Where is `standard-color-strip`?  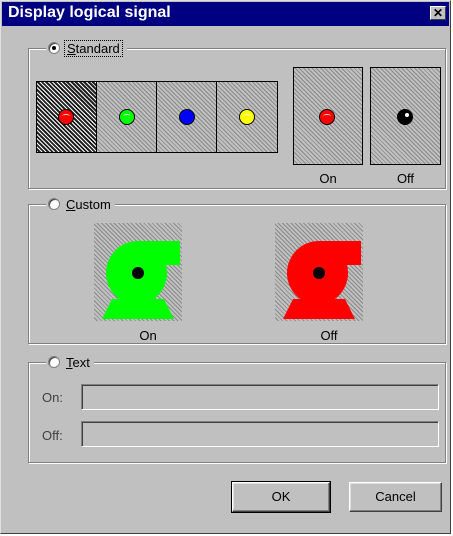 standard-color-strip is located at coordinates (157, 117).